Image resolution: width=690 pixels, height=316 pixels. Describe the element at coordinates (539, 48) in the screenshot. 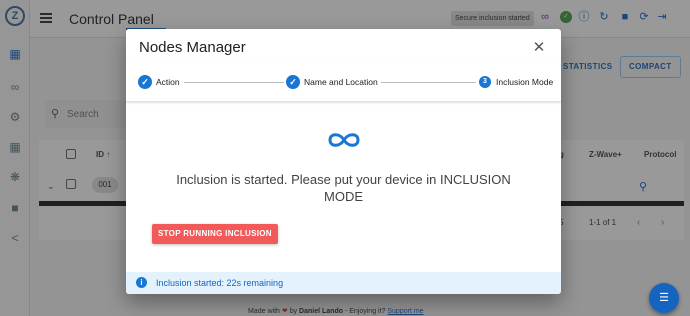

I see `close-icon: ✕` at that location.